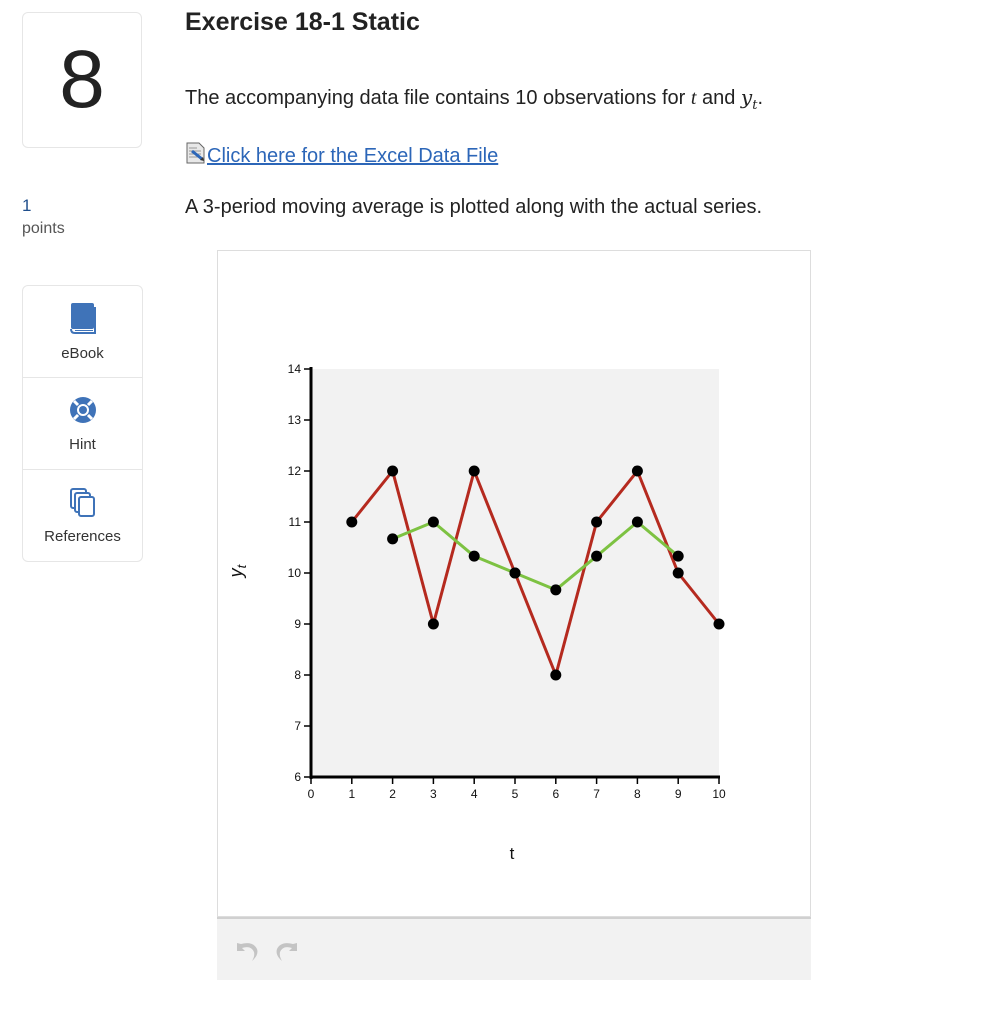 The width and height of the screenshot is (1008, 1024). I want to click on y-tick-label: 12, so click(295, 471).